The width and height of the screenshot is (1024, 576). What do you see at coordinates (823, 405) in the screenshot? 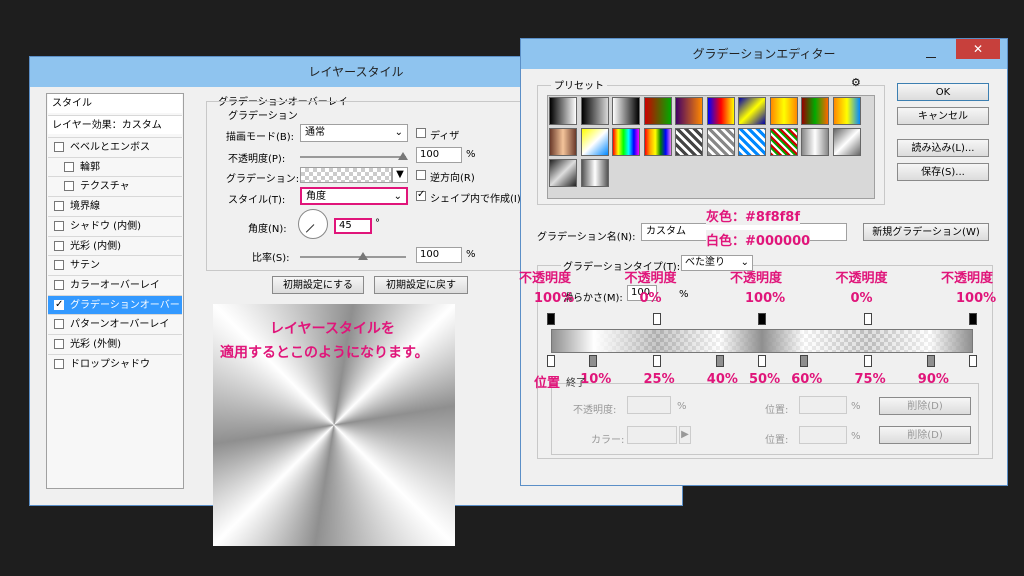
I see `stop-opacity-location-input` at bounding box center [823, 405].